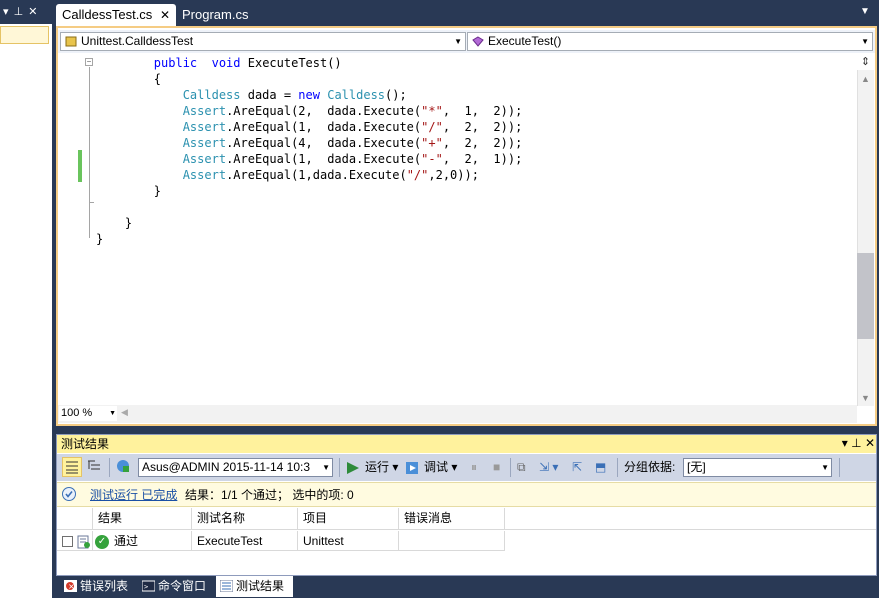 This screenshot has height=598, width=879. Describe the element at coordinates (89, 220) in the screenshot. I see `outline-line-outer` at that location.